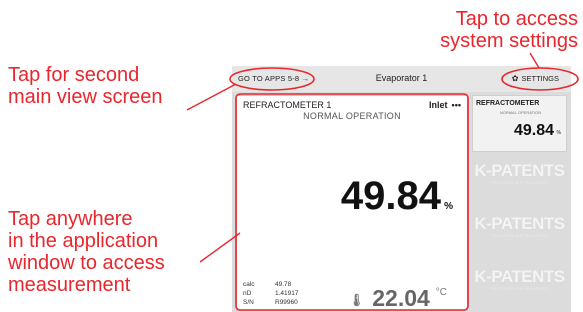 The width and height of the screenshot is (583, 312). I want to click on top-bar: GO TO APPS 5-8 → Evaporator 1 ✿ SETTINGS, so click(401, 79).